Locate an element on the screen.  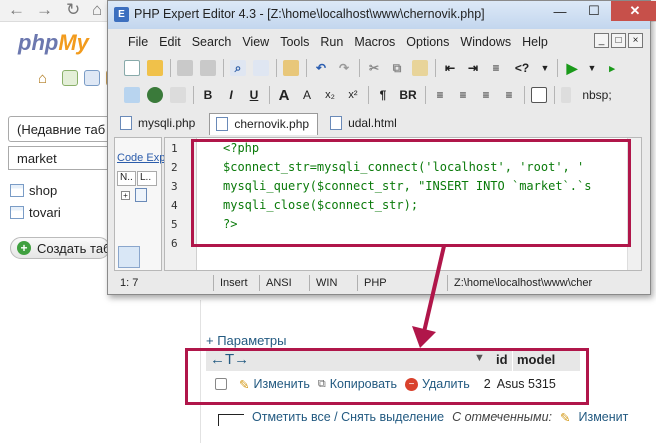
open-folder-icon is located at coordinates (155, 68).